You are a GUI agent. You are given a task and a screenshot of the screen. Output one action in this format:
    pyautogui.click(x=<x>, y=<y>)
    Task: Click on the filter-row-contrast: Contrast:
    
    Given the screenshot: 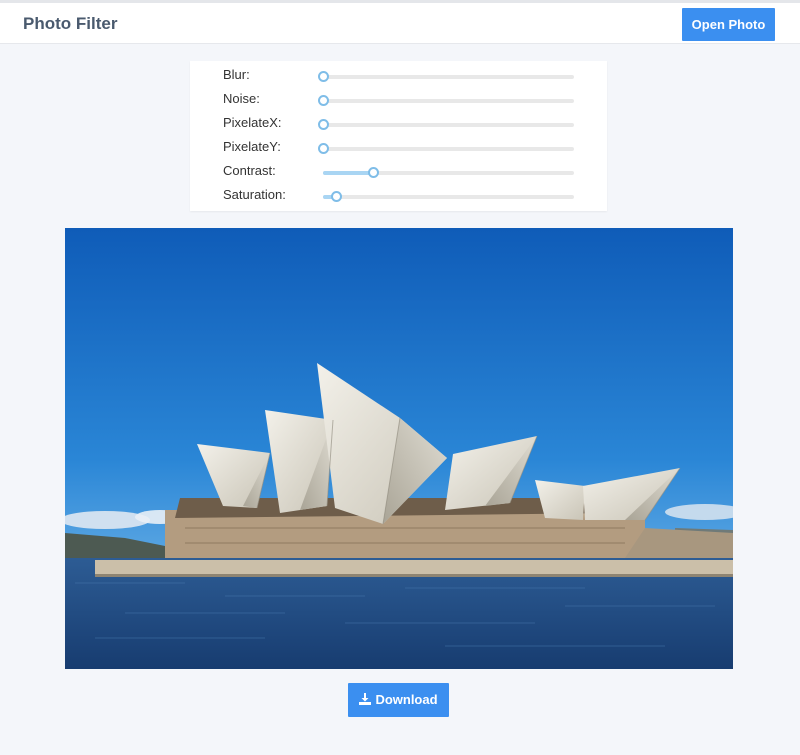 What is the action you would take?
    pyautogui.click(x=398, y=171)
    